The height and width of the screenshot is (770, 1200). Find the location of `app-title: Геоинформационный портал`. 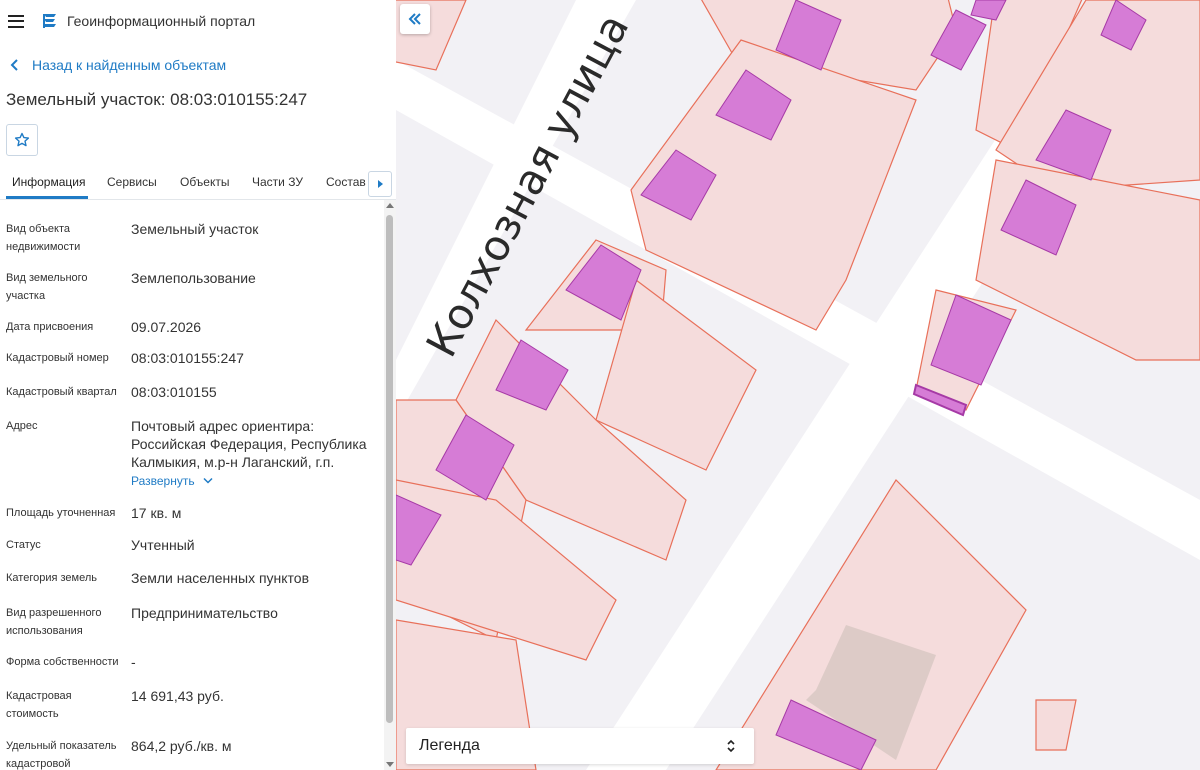

app-title: Геоинформационный портал is located at coordinates (161, 21).